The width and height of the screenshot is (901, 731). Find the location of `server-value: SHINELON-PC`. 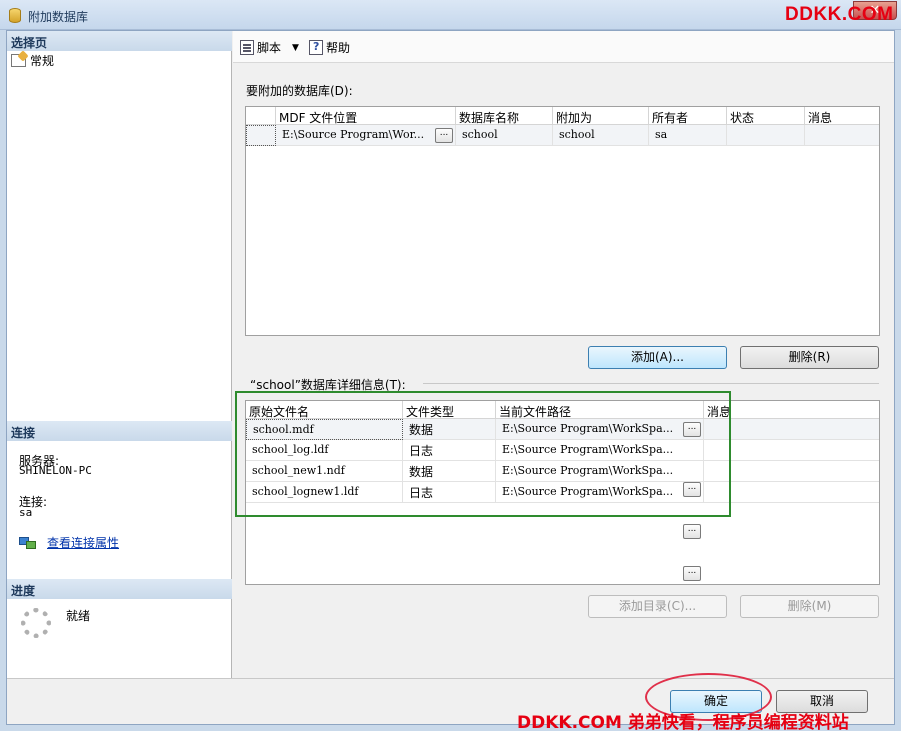

server-value: SHINELON-PC is located at coordinates (55, 470).